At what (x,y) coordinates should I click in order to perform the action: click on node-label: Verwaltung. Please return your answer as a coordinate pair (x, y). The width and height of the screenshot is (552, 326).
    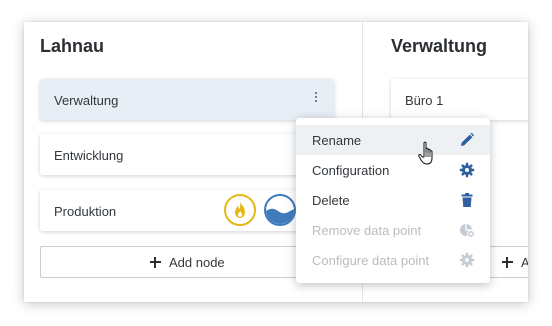
    Looking at the image, I should click on (86, 100).